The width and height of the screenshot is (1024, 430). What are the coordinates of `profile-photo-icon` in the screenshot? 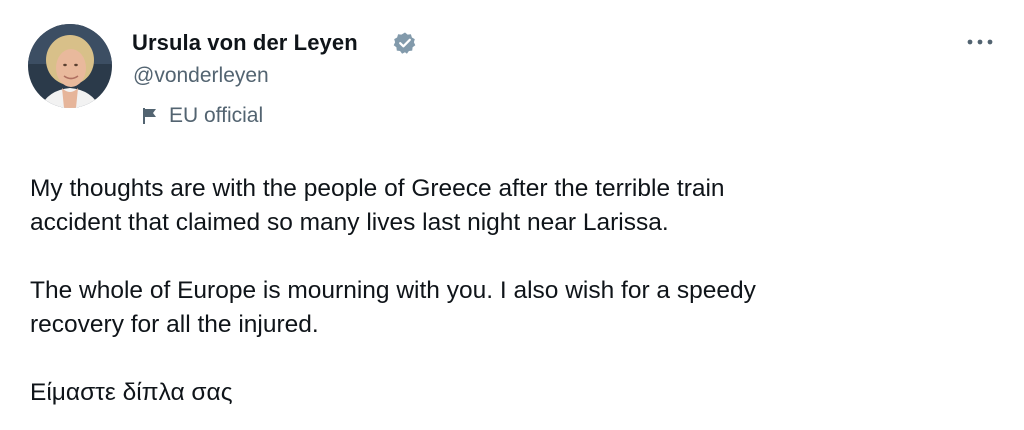 It's located at (70, 66).